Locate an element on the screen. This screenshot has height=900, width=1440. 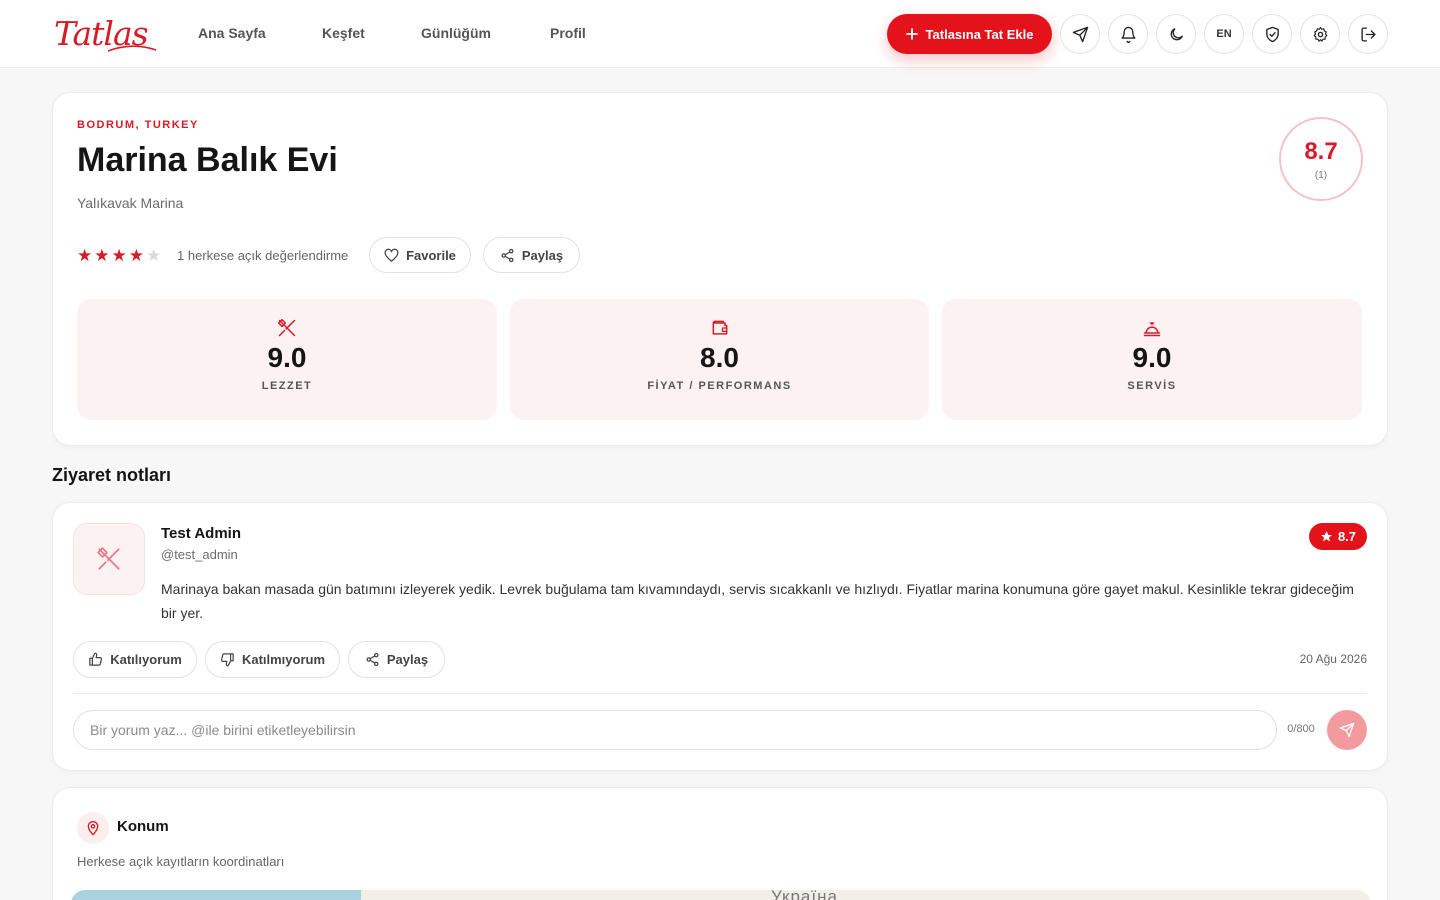
share-note-button: Paylaş is located at coordinates (396, 659).